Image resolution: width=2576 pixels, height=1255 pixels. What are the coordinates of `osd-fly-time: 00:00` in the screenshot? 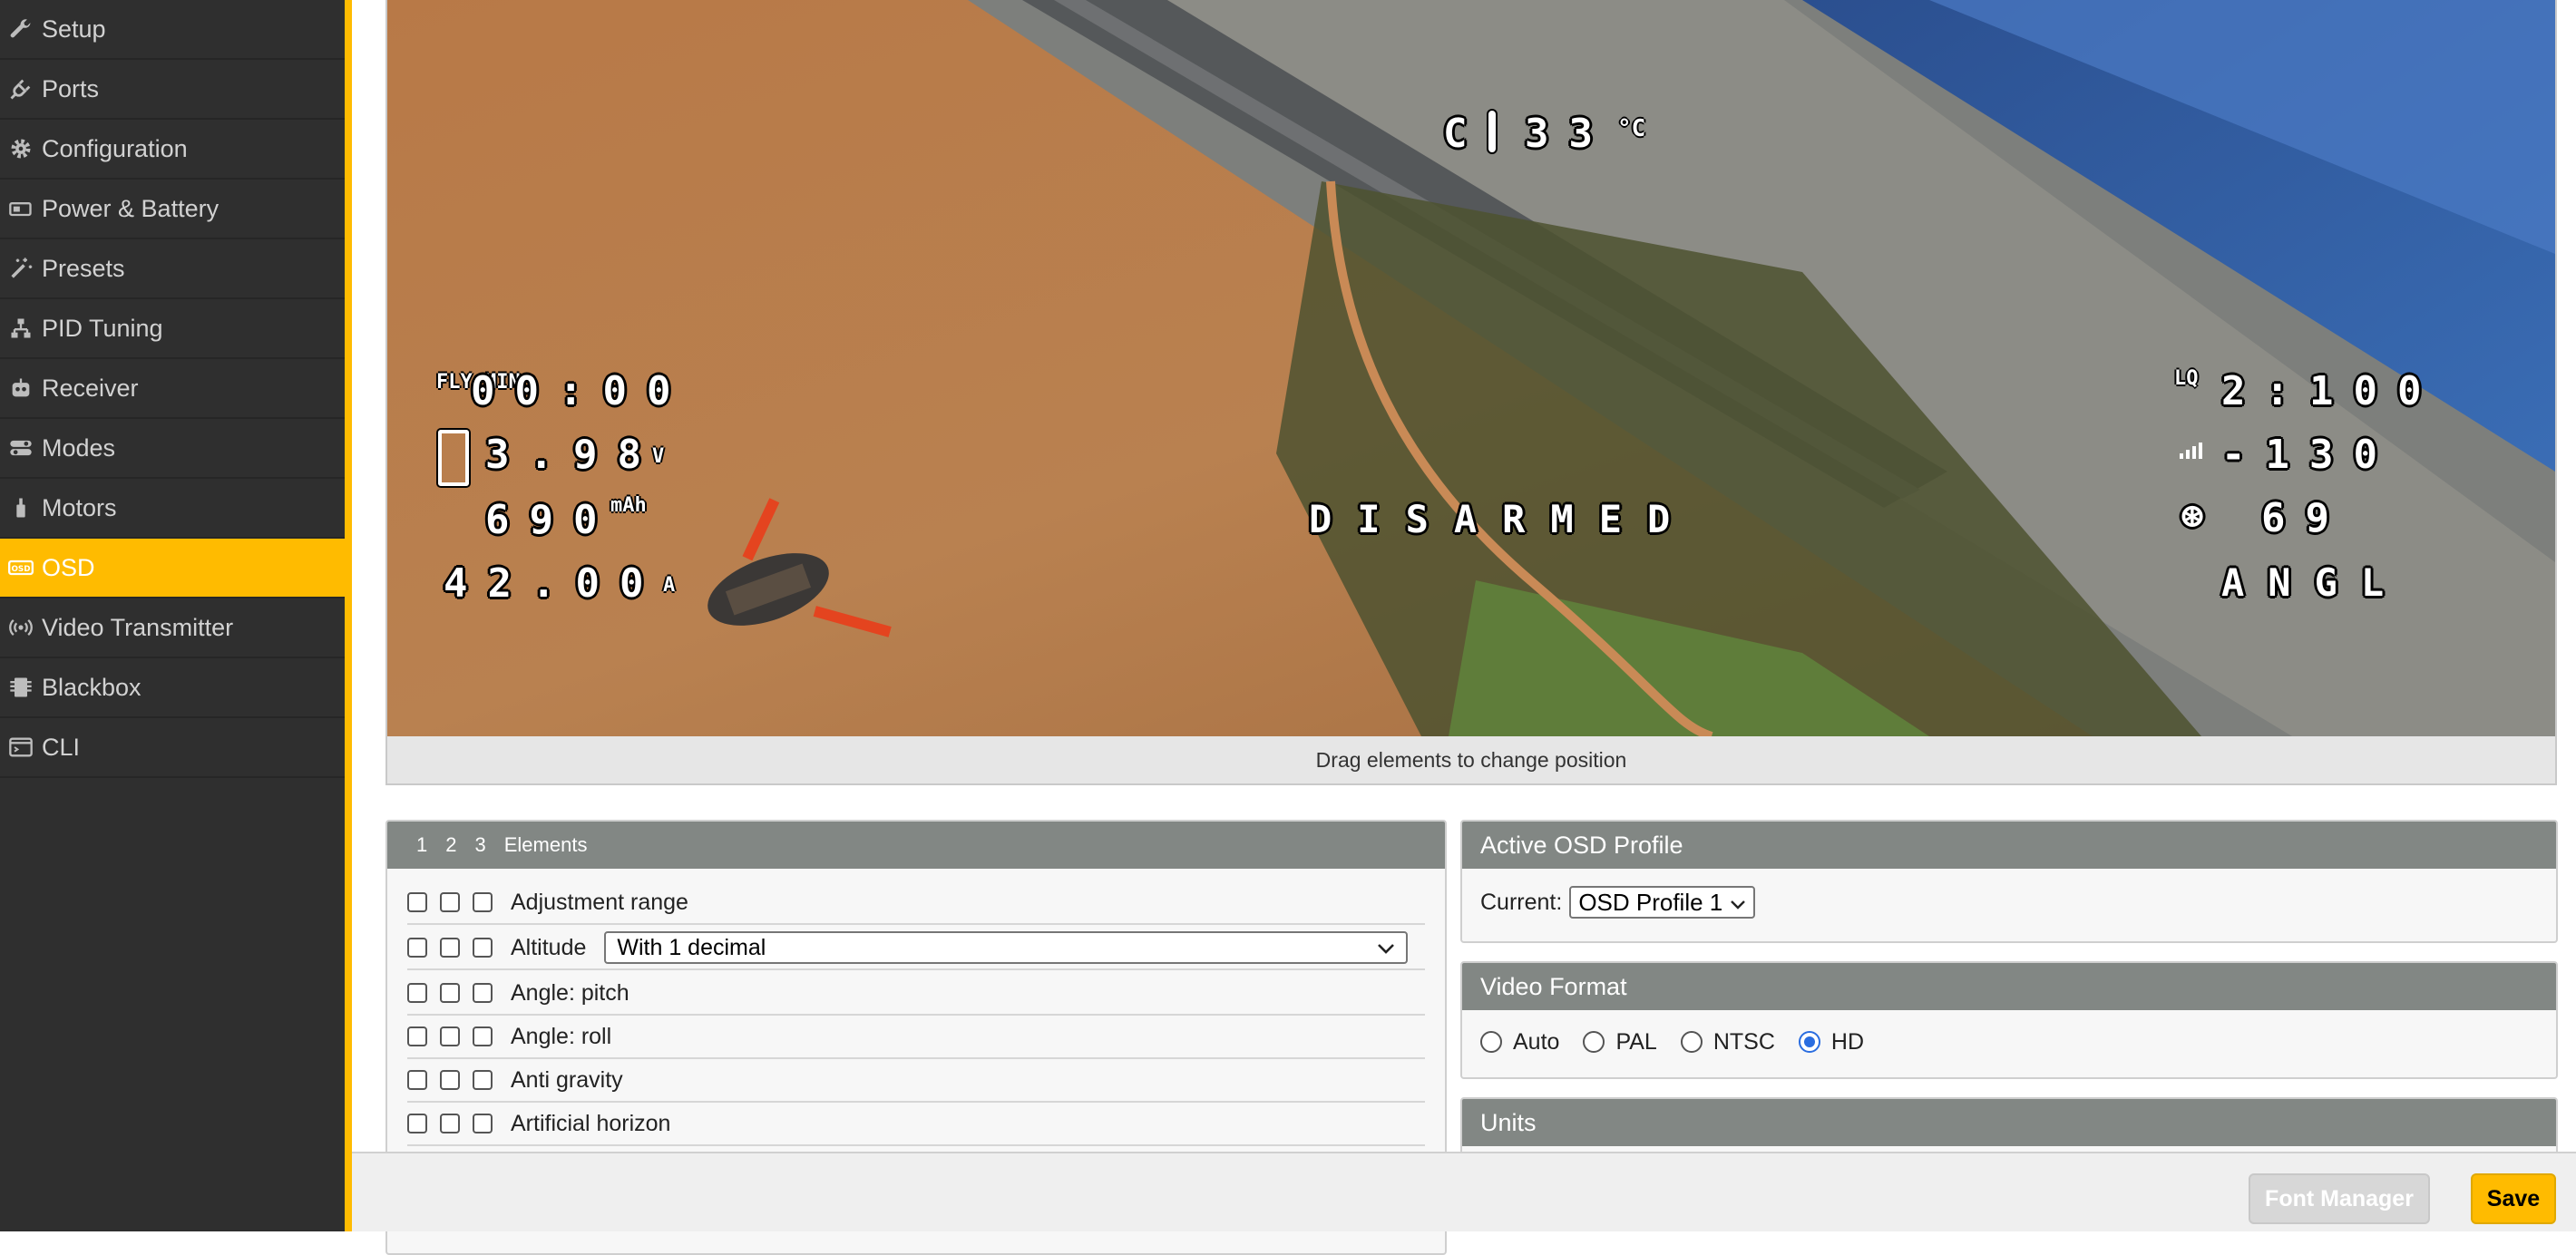 It's located at (580, 391).